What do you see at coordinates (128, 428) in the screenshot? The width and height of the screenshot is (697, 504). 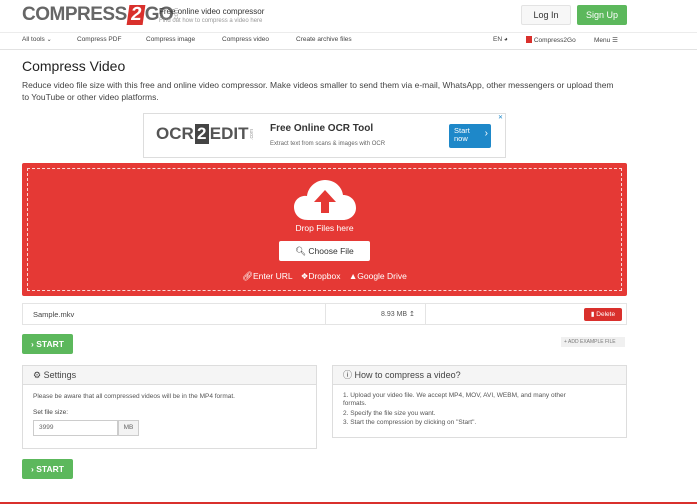 I see `file-size-unit: MB` at bounding box center [128, 428].